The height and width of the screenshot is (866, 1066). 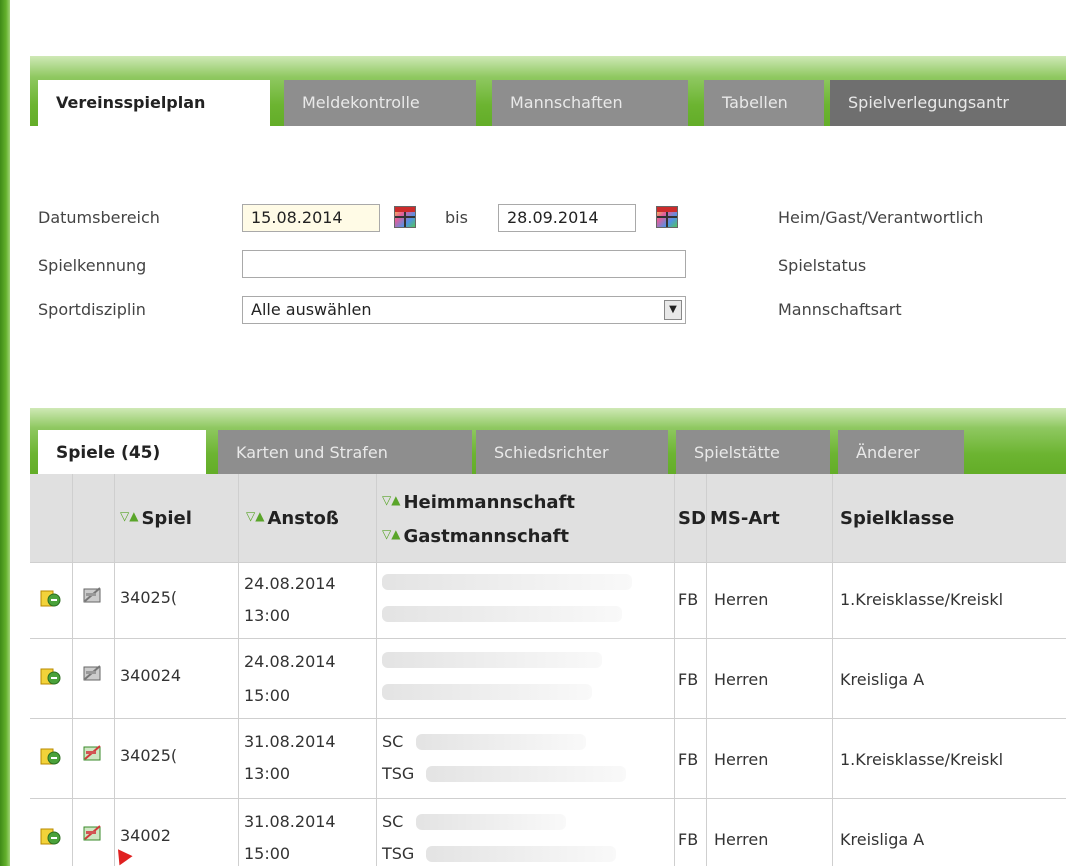 I want to click on spiel-id: 340024, so click(x=150, y=675).